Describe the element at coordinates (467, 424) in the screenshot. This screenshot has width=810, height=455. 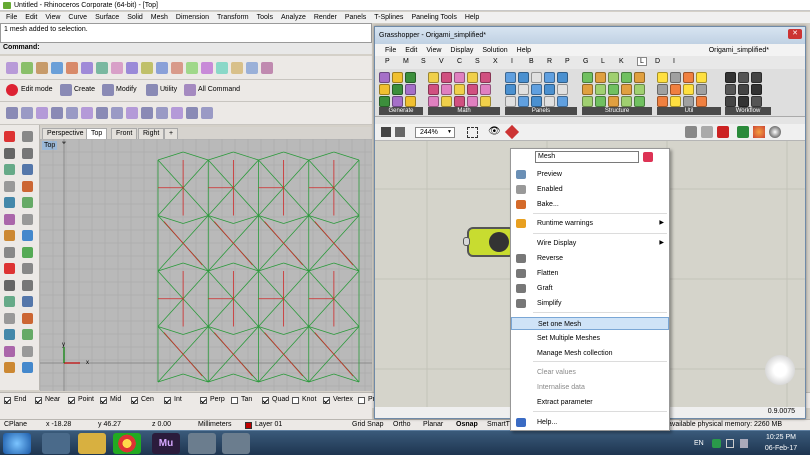
I see `osnap-toggle: Osnap` at that location.